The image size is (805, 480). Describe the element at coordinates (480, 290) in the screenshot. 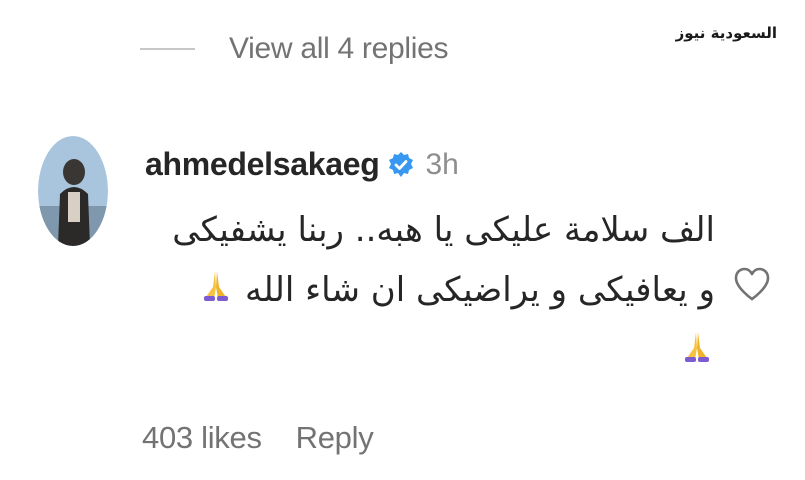

I see `comment-line-2-text: و يعافيكى و يراضيكى ان شاء الله` at that location.